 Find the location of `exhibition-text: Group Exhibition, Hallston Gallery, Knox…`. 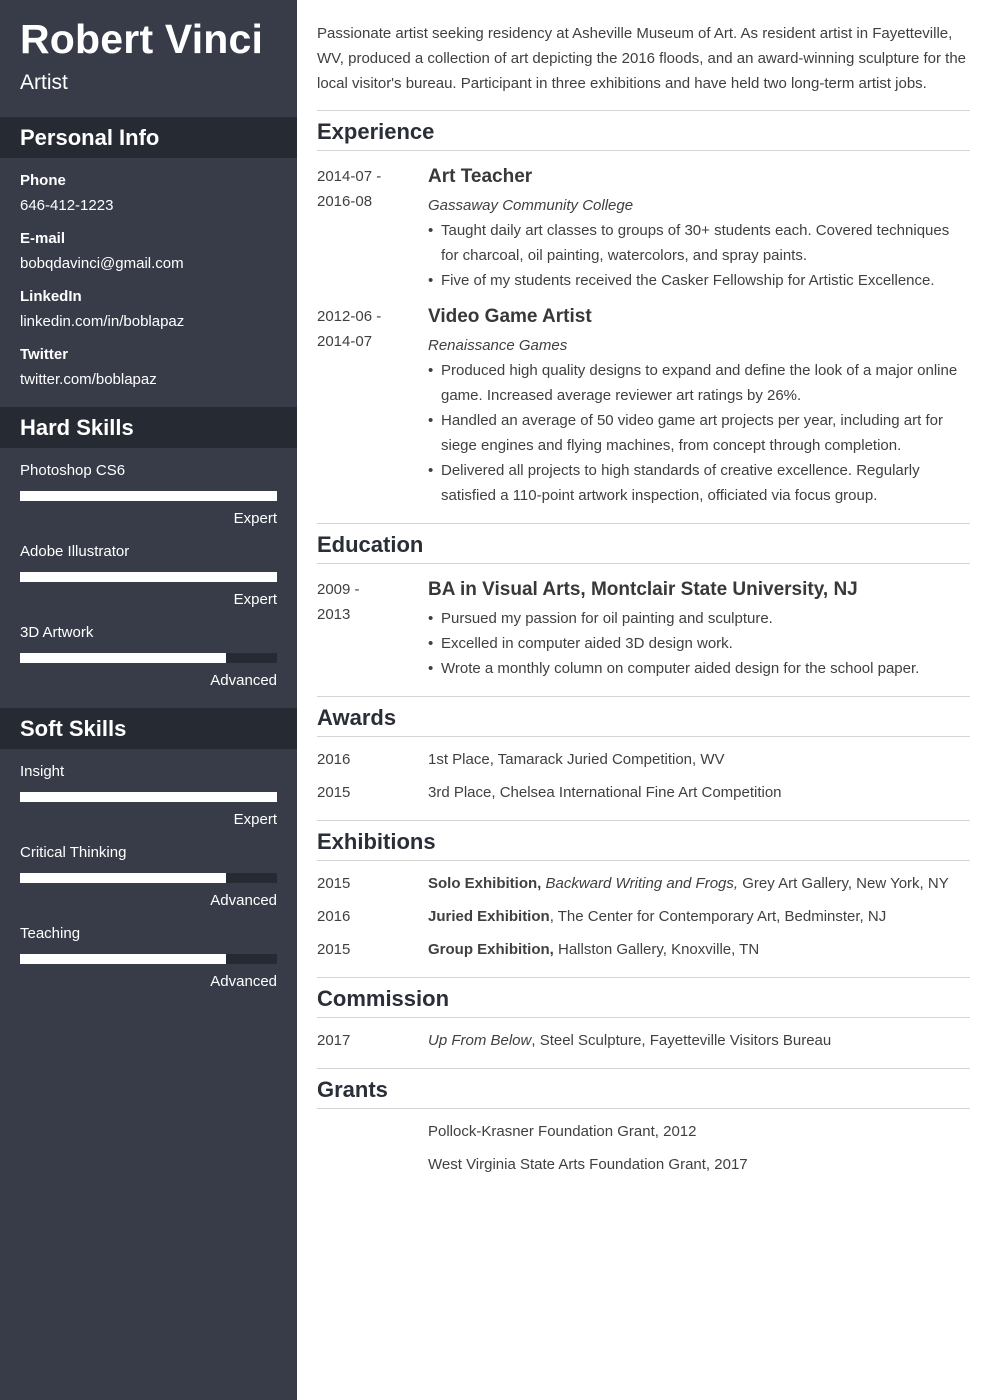

exhibition-text: Group Exhibition, Hallston Gallery, Knox… is located at coordinates (593, 949).